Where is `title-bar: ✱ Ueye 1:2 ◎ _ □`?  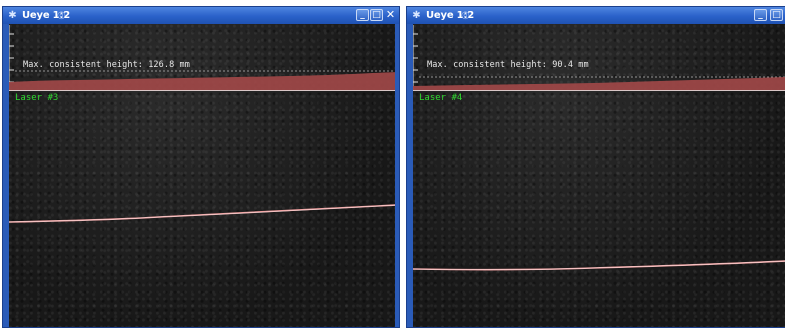
title-bar: ✱ Ueye 1:2 ◎ _ □ is located at coordinates (596, 15).